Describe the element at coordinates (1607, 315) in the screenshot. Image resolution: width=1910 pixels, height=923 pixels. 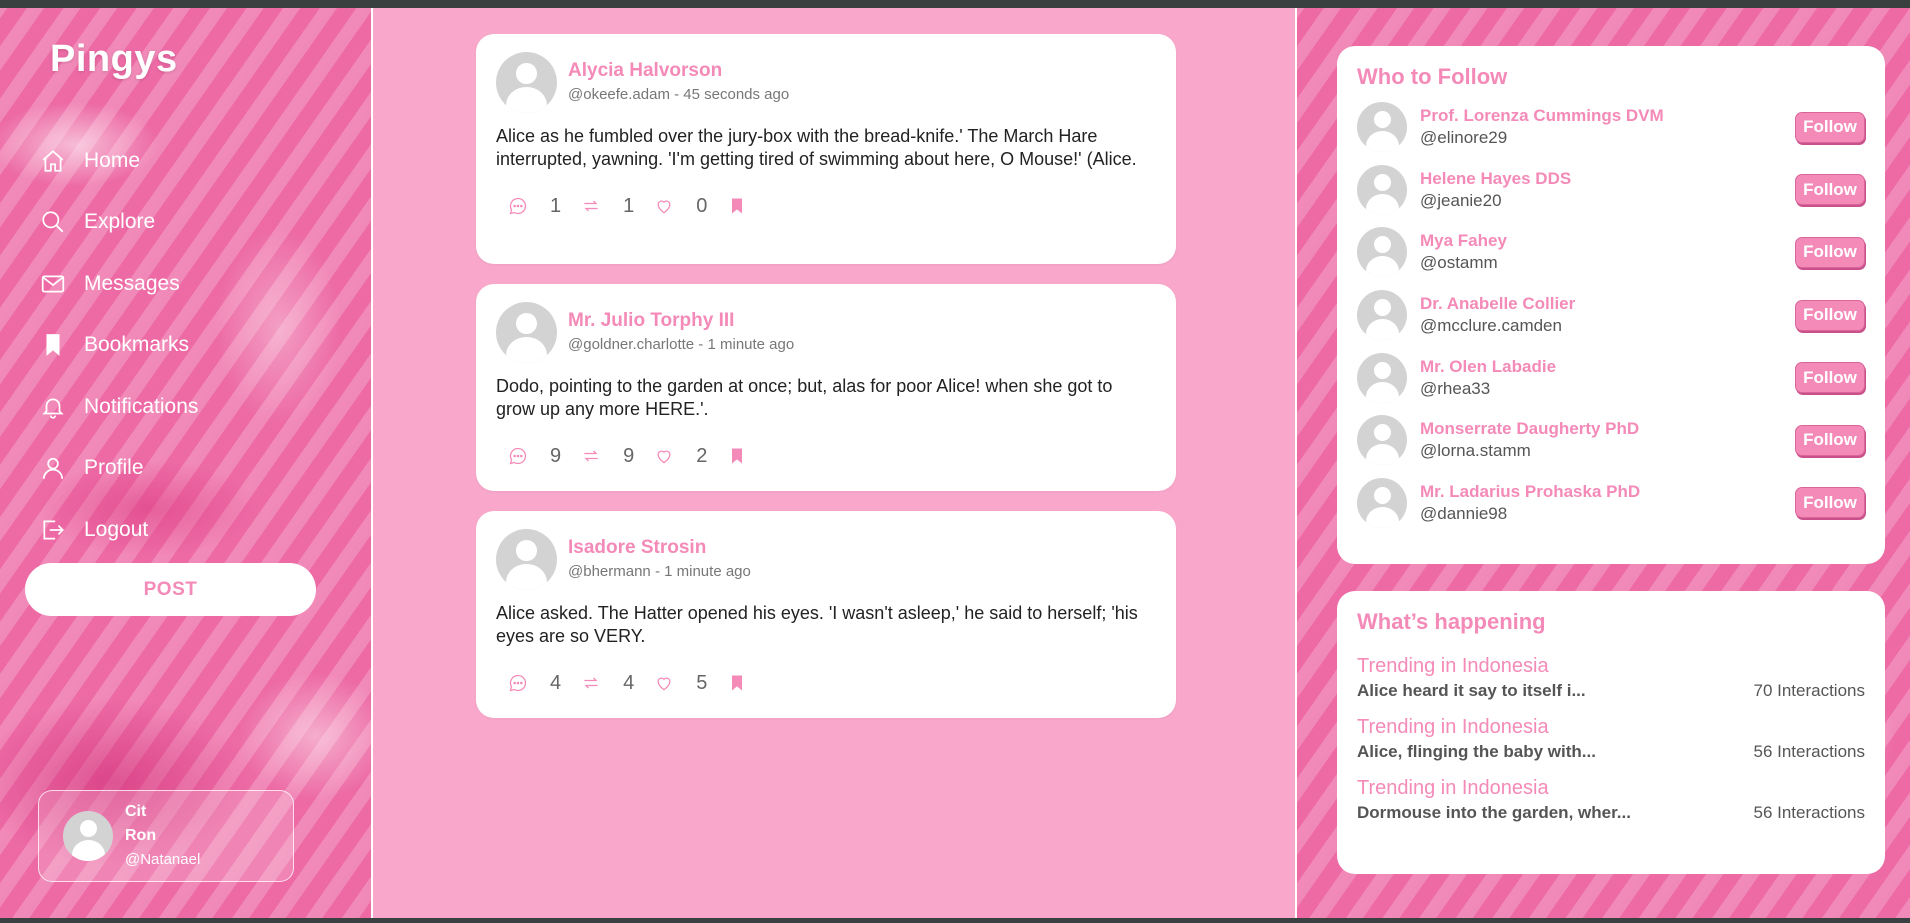
I see `follow-info: Dr. Anabelle Collier @mcclure.camden` at that location.